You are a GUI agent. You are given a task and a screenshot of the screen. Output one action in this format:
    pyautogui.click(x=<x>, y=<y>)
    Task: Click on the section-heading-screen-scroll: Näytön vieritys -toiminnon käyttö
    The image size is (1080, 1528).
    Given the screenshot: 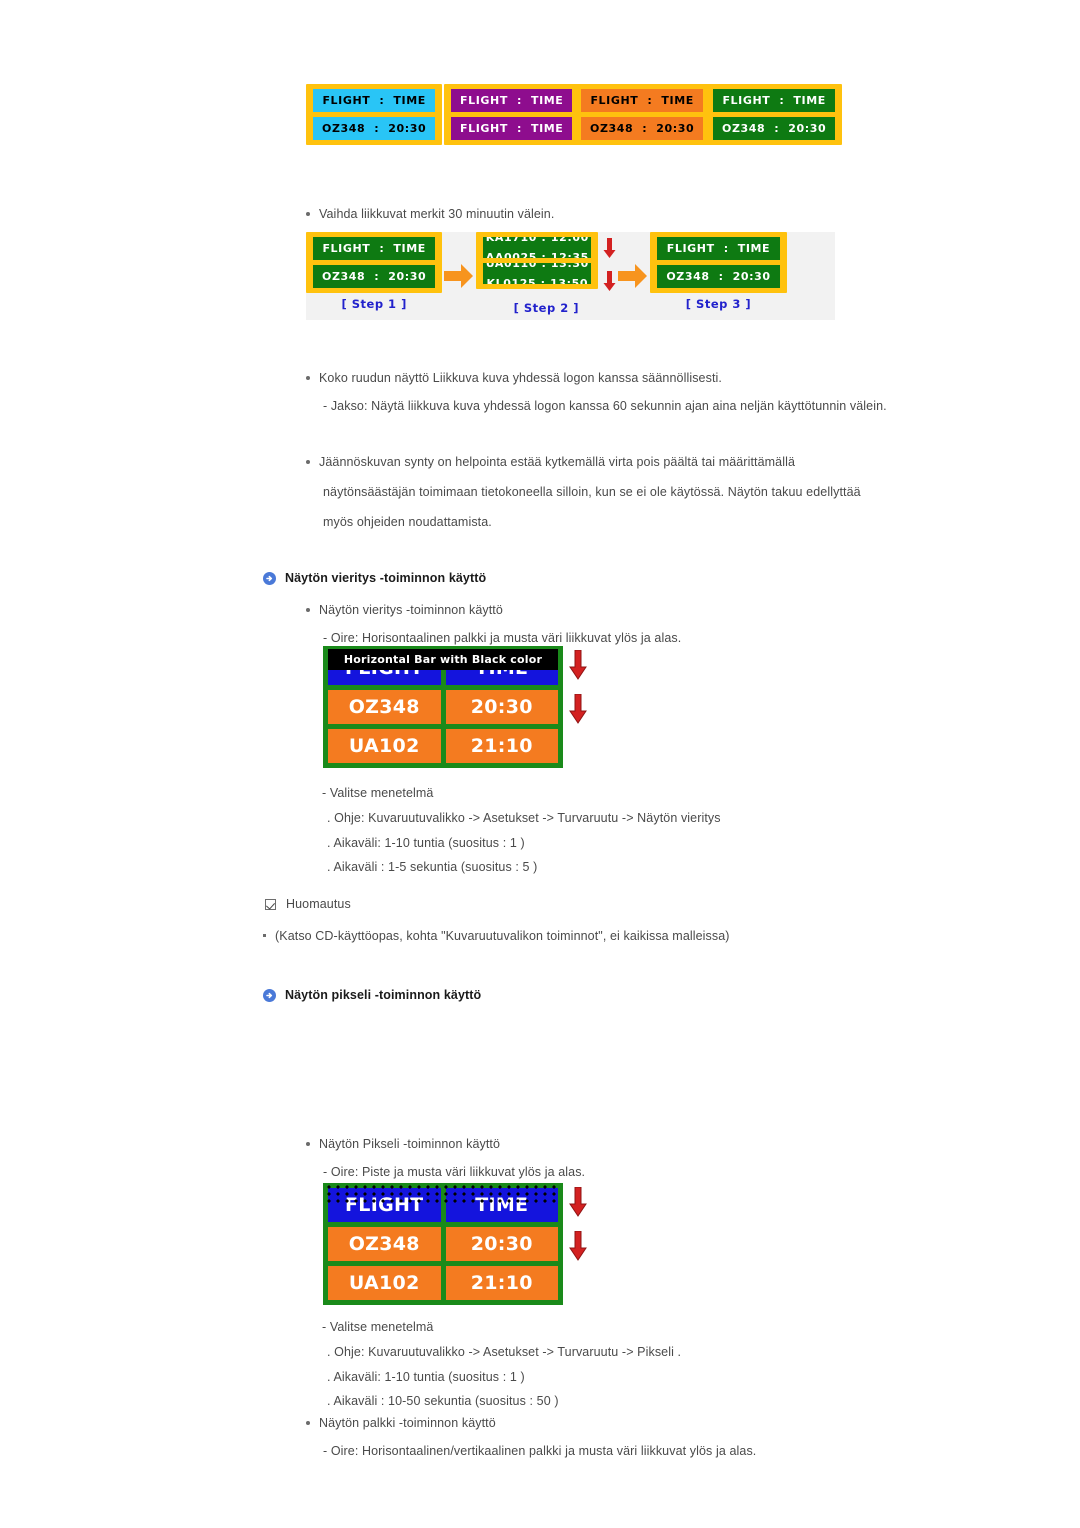 What is the action you would take?
    pyautogui.click(x=374, y=578)
    